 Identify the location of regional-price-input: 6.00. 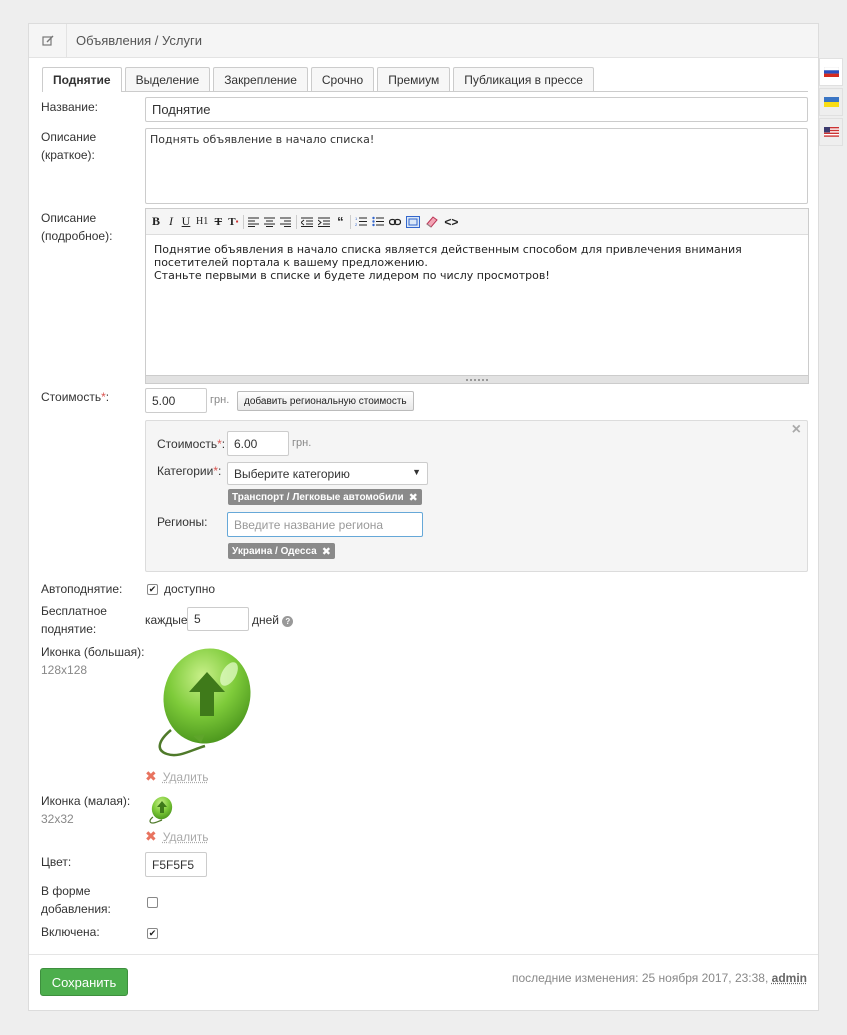
(258, 443).